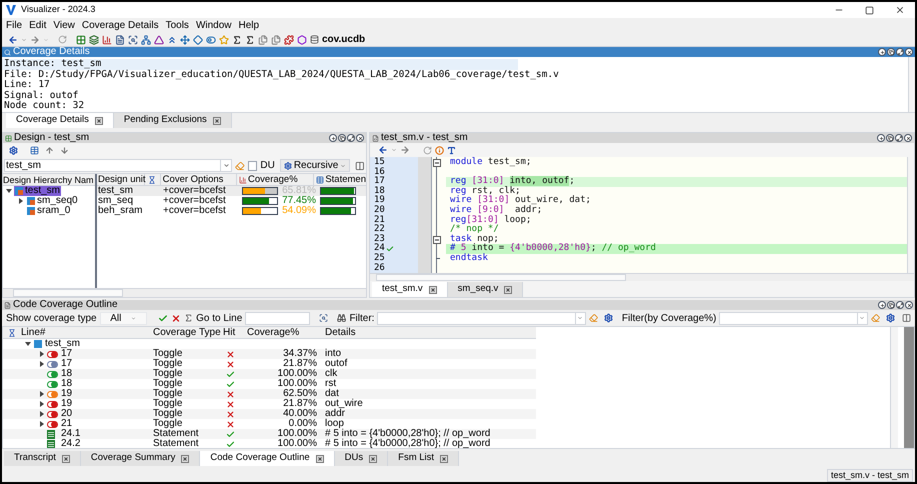 The width and height of the screenshot is (917, 484). Describe the element at coordinates (436, 162) in the screenshot. I see `fold-icon` at that location.